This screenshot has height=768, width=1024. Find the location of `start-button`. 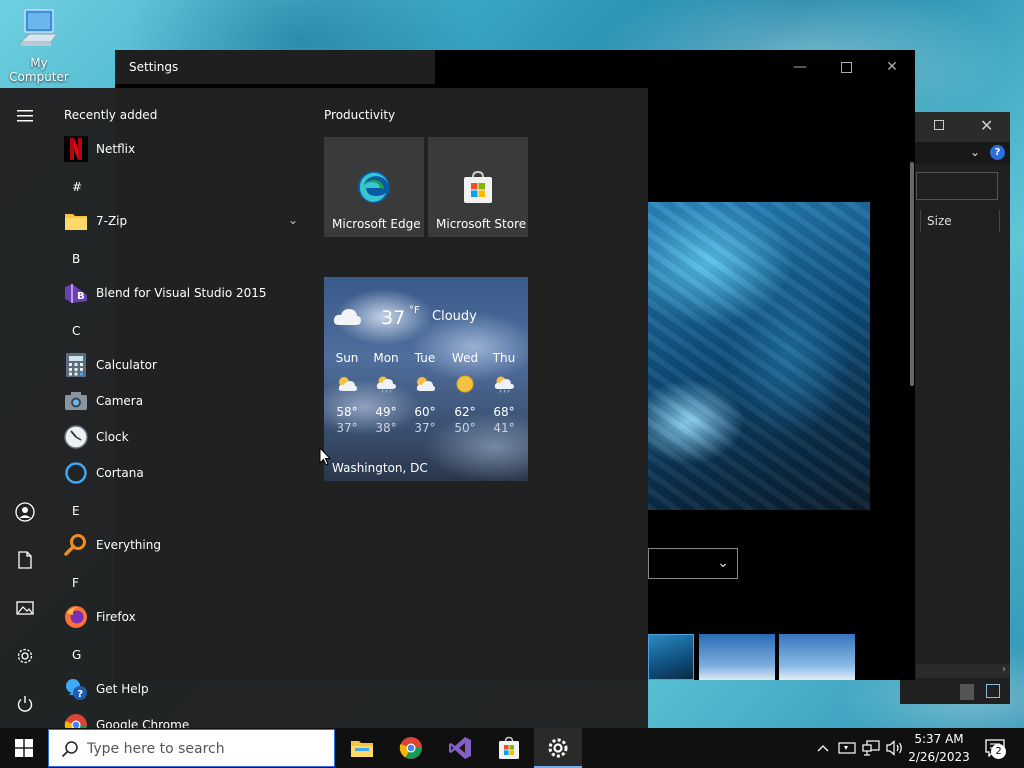

start-button is located at coordinates (24, 748).